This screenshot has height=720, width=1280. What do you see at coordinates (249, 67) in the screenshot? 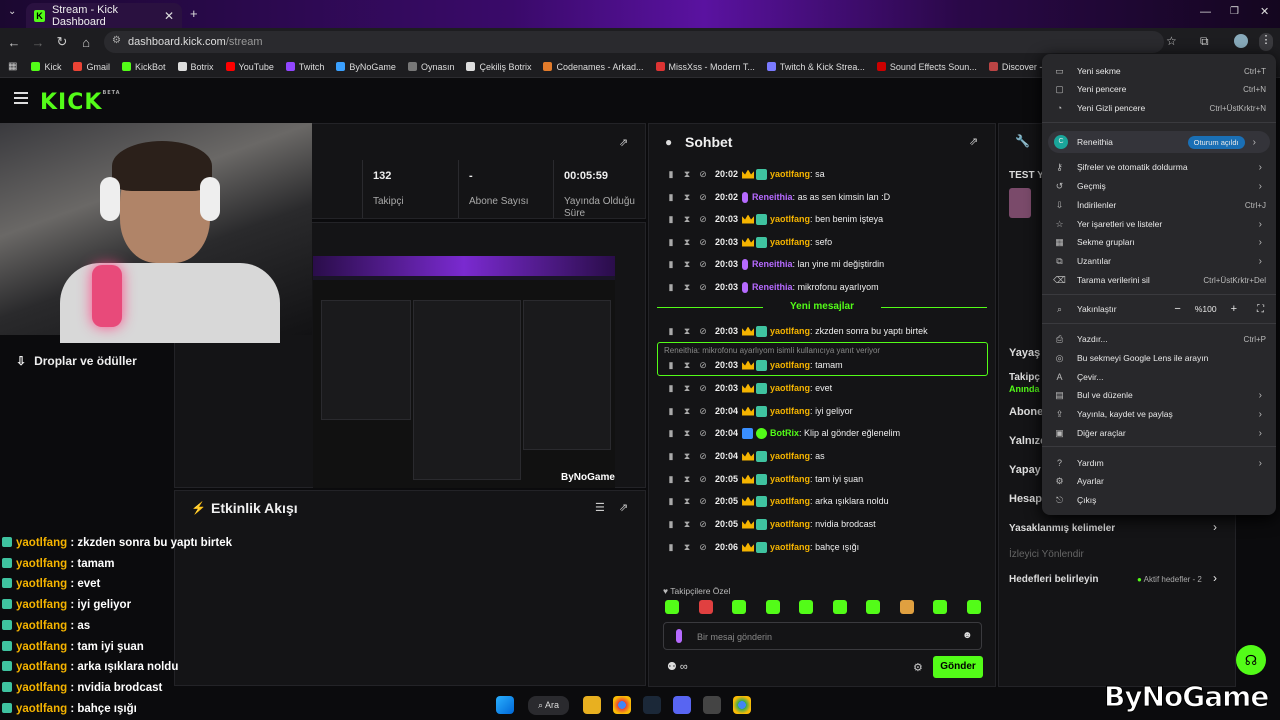
I see `bookmark-item: YouTube` at bounding box center [249, 67].